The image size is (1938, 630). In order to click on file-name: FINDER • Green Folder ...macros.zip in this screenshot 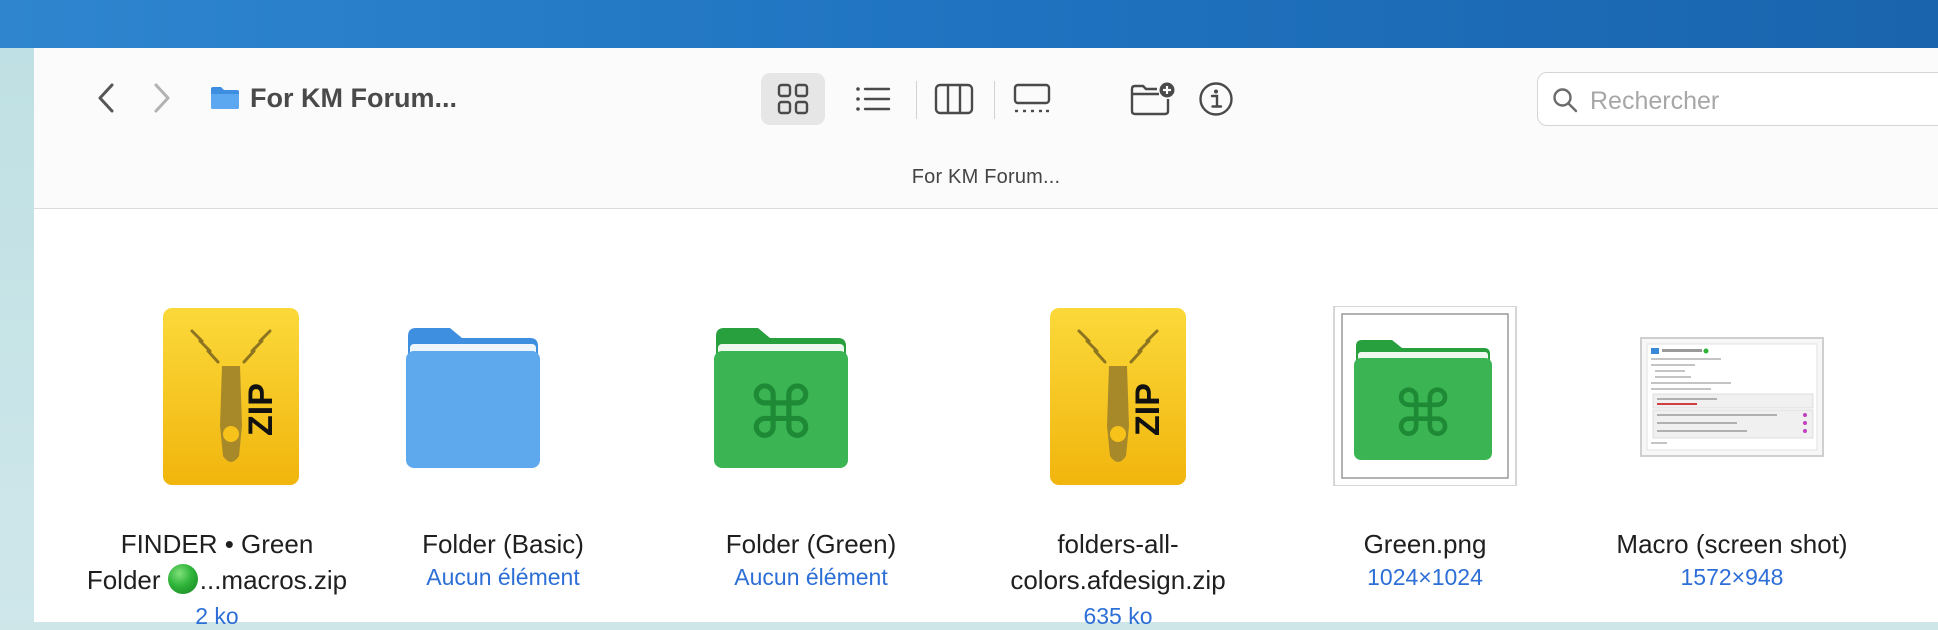, I will do `click(217, 562)`.